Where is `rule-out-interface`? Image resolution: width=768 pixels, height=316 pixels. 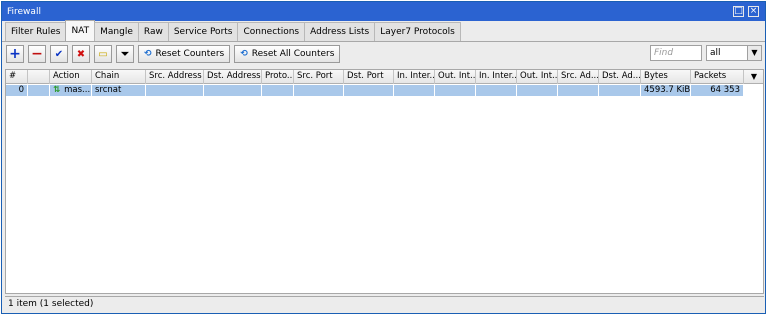
rule-out-interface is located at coordinates (455, 90).